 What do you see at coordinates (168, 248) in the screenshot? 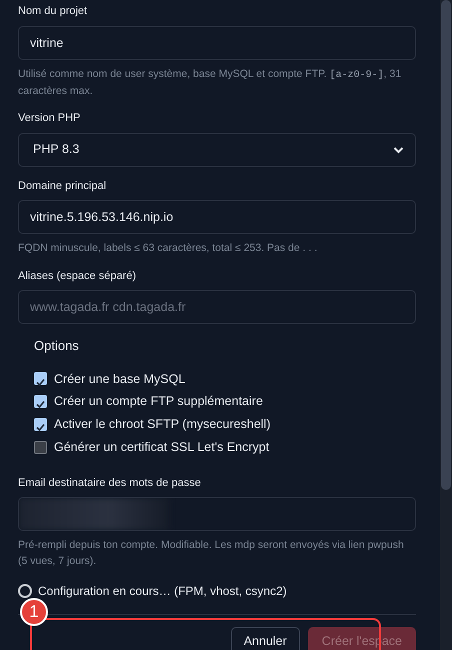
I see `help-text: FQDN minuscule, labels ≤ 63 caractères, total ≤ 253. Pas de . . .` at bounding box center [168, 248].